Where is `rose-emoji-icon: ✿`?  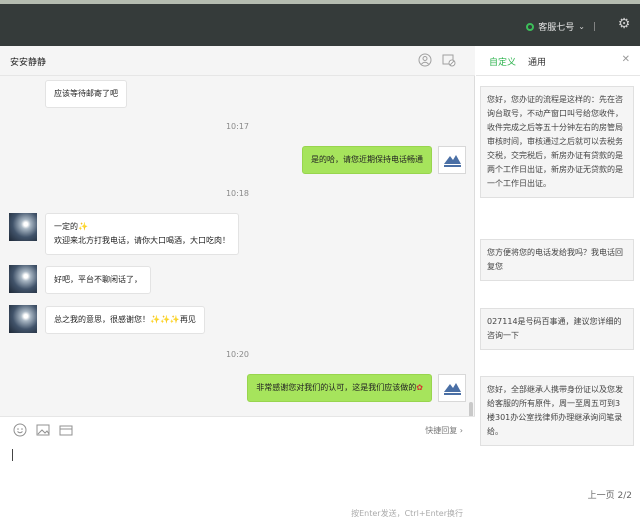
rose-emoji-icon: ✿ is located at coordinates (419, 387).